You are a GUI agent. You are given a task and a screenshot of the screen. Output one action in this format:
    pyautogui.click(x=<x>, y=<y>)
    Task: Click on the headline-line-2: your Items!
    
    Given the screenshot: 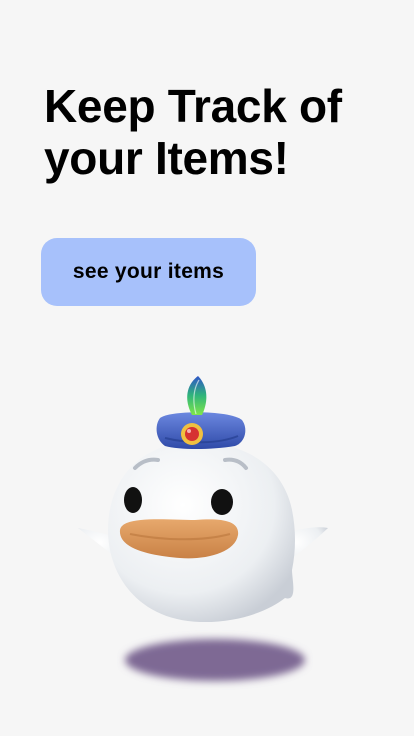 What is the action you would take?
    pyautogui.click(x=166, y=158)
    